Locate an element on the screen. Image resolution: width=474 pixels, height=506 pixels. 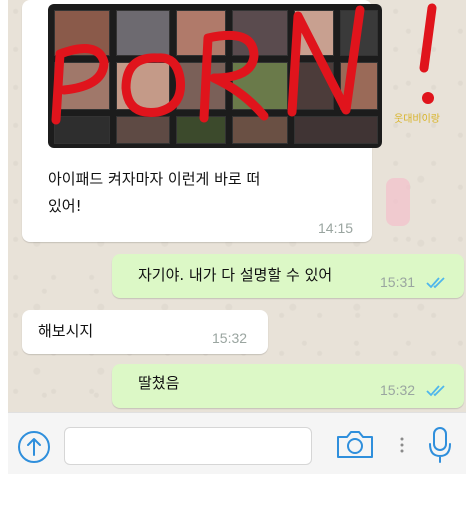
message-text: 딸쳤음 is located at coordinates (159, 383).